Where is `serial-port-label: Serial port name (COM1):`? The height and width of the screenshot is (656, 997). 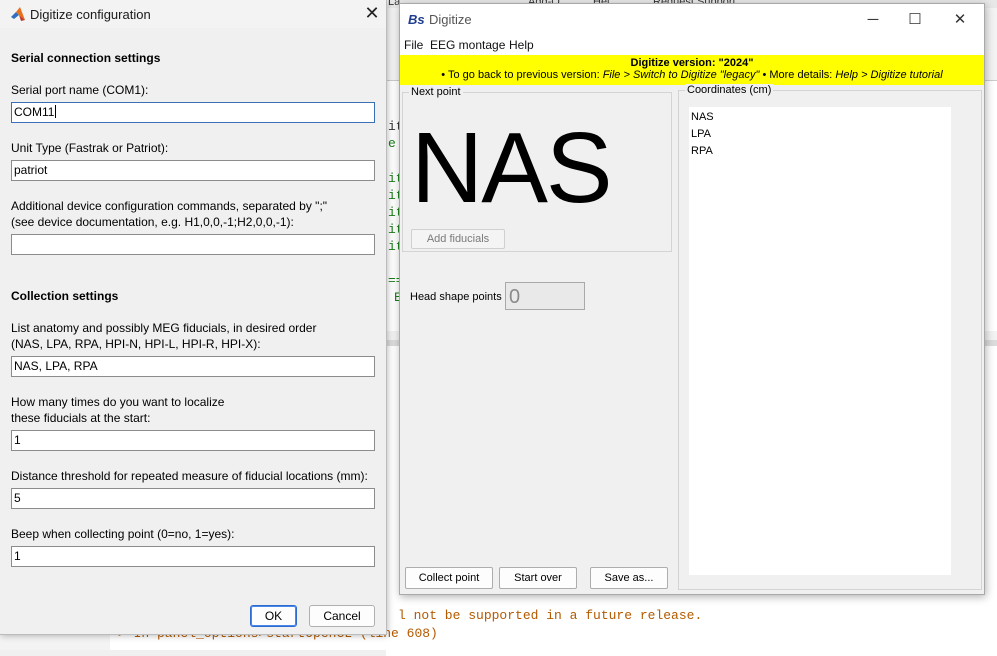 serial-port-label: Serial port name (COM1): is located at coordinates (80, 90).